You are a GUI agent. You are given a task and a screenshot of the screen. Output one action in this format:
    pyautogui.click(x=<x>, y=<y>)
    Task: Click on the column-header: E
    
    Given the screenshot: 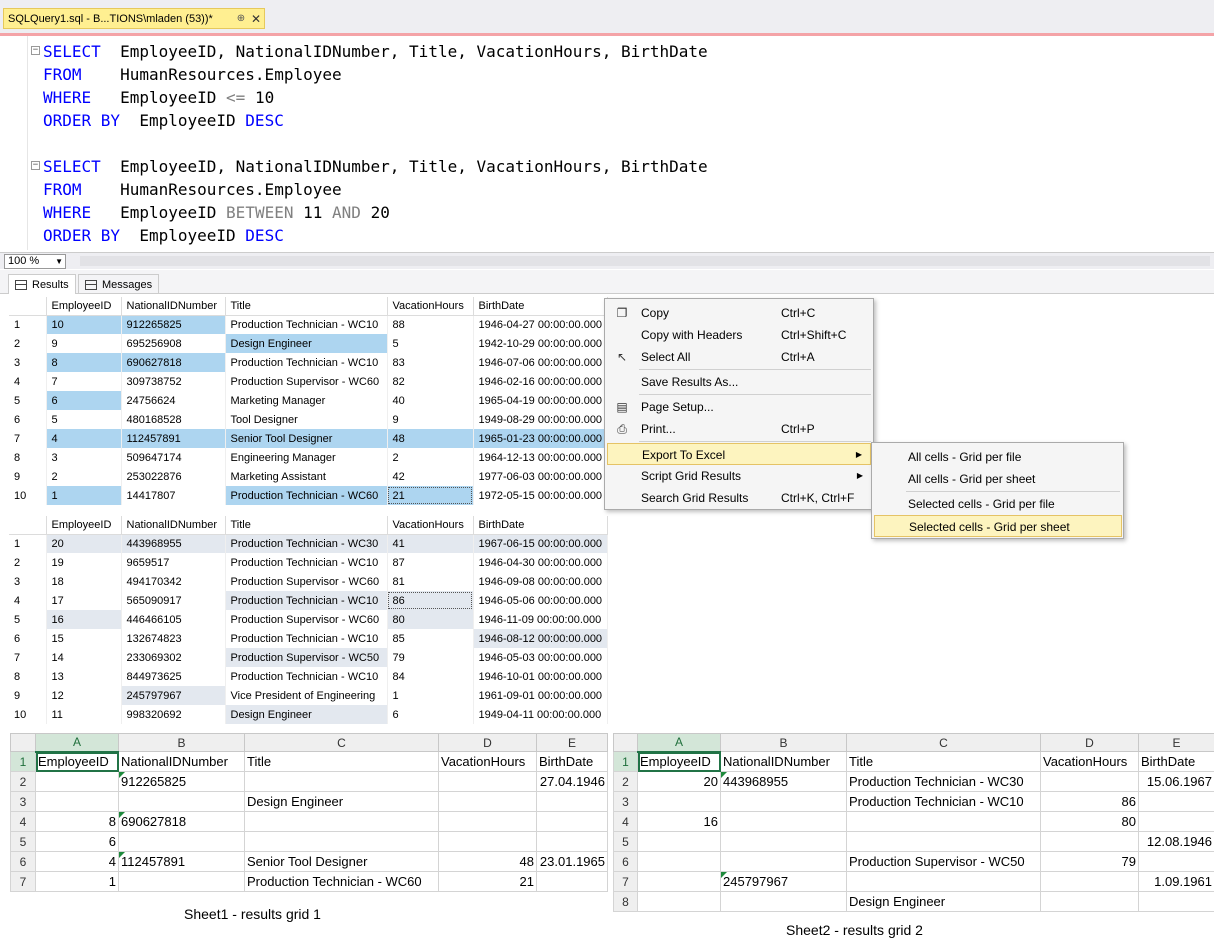 What is the action you would take?
    pyautogui.click(x=572, y=742)
    